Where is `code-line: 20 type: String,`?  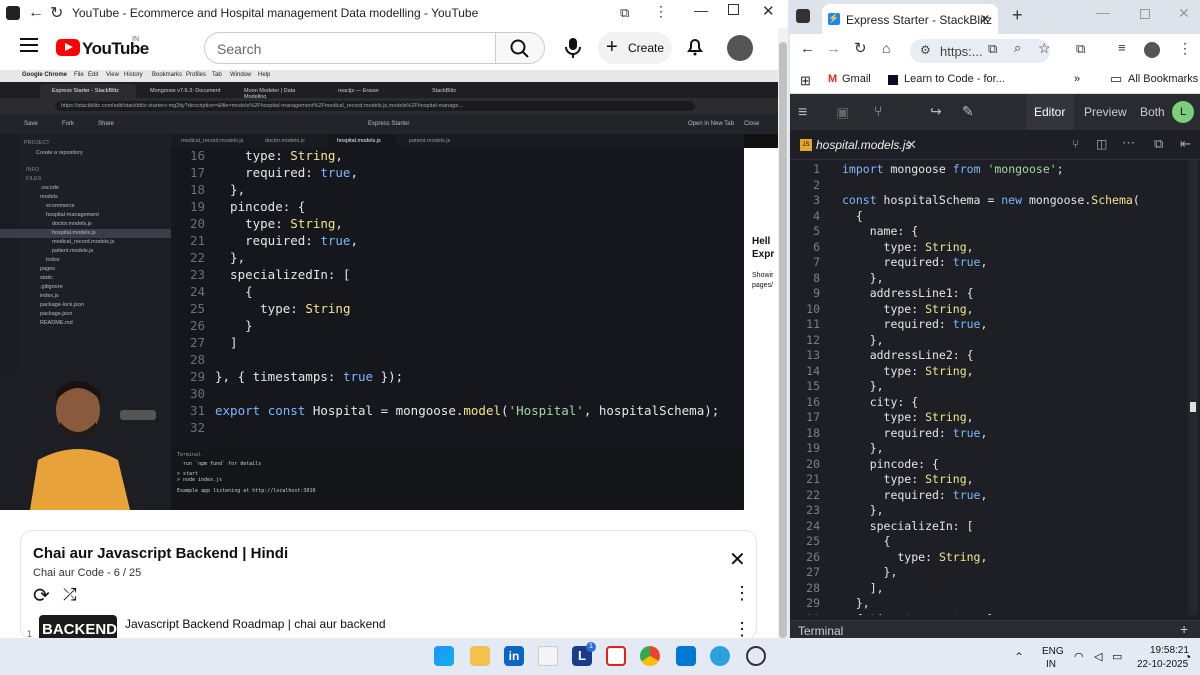
code-line: 20 type: String, is located at coordinates (257, 224).